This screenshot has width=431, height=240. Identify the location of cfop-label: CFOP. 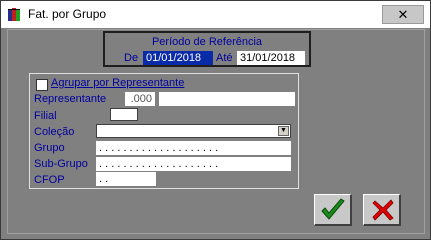
(49, 180).